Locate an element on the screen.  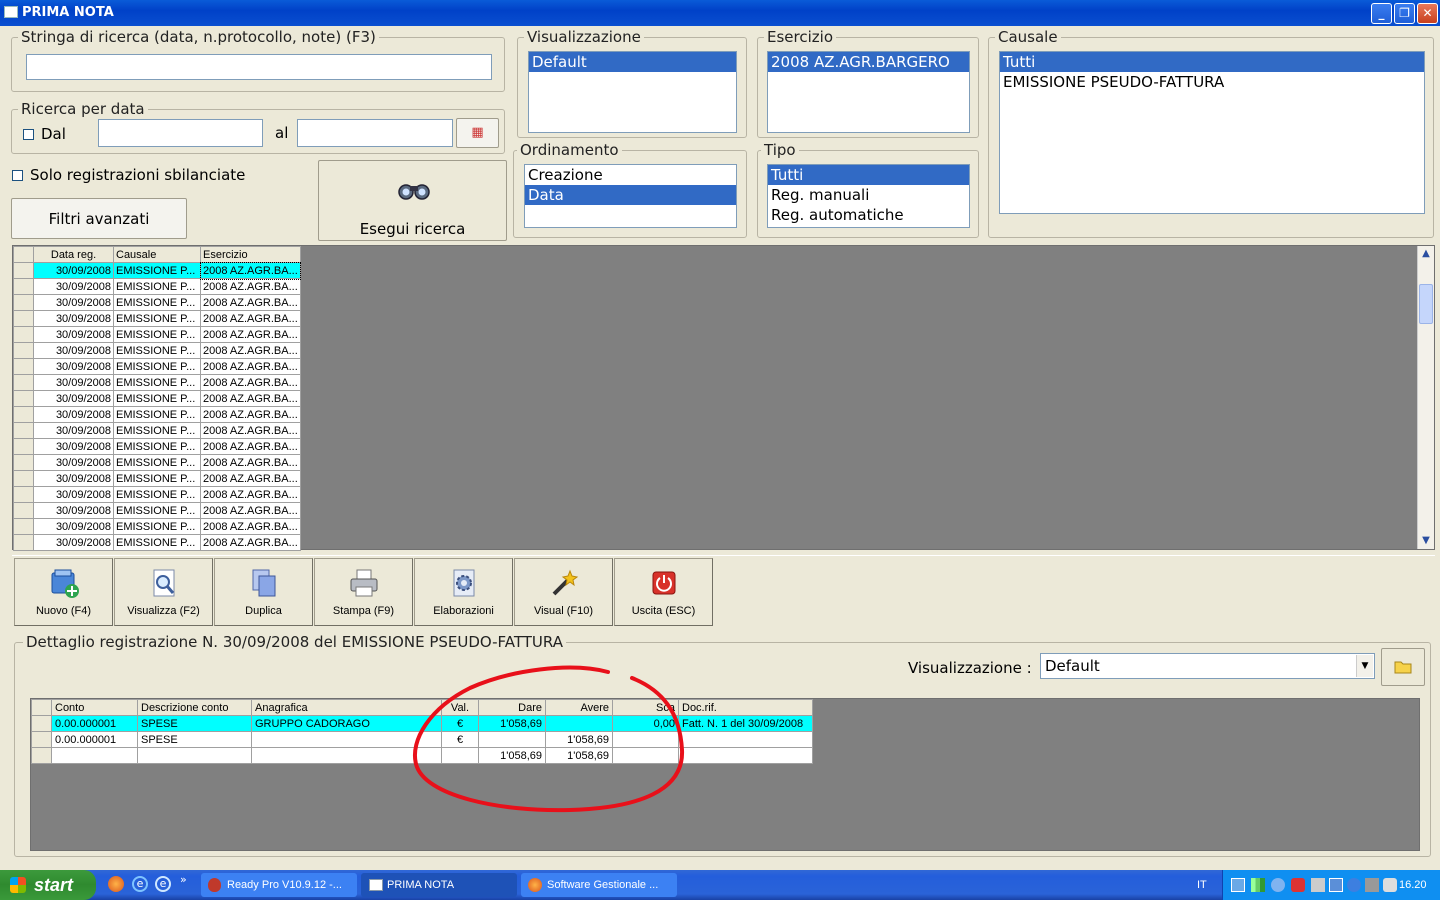
exit-button: Uscita (ESC) is located at coordinates (663, 592).